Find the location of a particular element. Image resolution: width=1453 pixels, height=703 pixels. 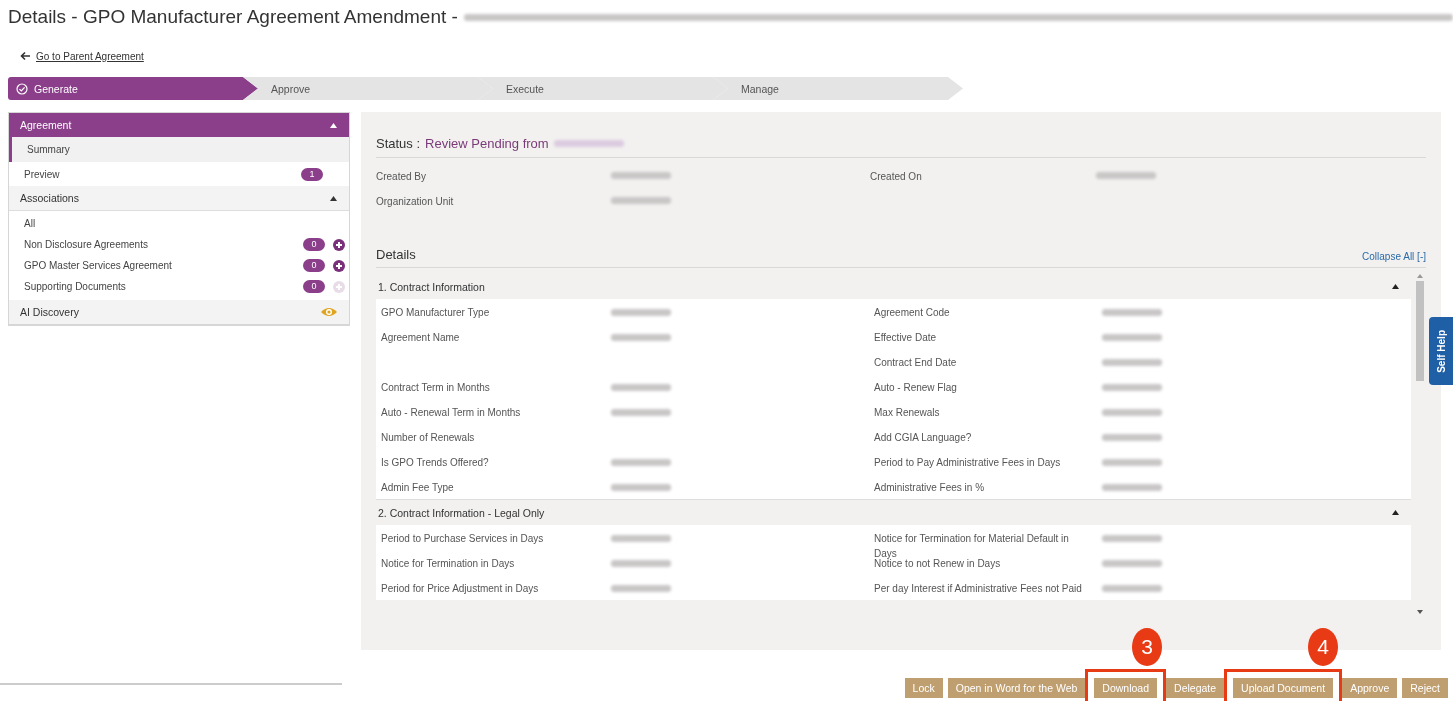

workflow-step: Generate is located at coordinates (133, 88).